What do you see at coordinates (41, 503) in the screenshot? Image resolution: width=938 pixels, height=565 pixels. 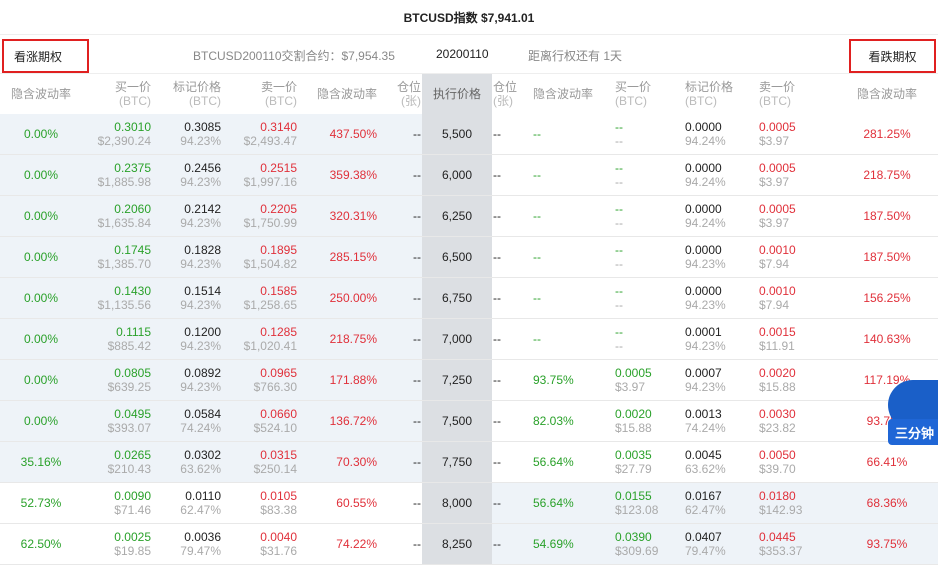 I see `call-iv-cell: 52.73%` at bounding box center [41, 503].